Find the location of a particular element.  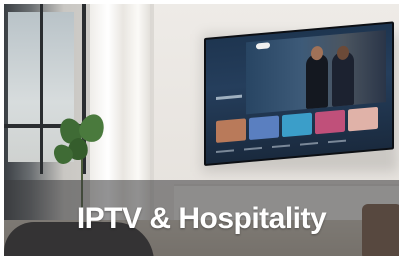

tv-thumbnail-row is located at coordinates (297, 124).